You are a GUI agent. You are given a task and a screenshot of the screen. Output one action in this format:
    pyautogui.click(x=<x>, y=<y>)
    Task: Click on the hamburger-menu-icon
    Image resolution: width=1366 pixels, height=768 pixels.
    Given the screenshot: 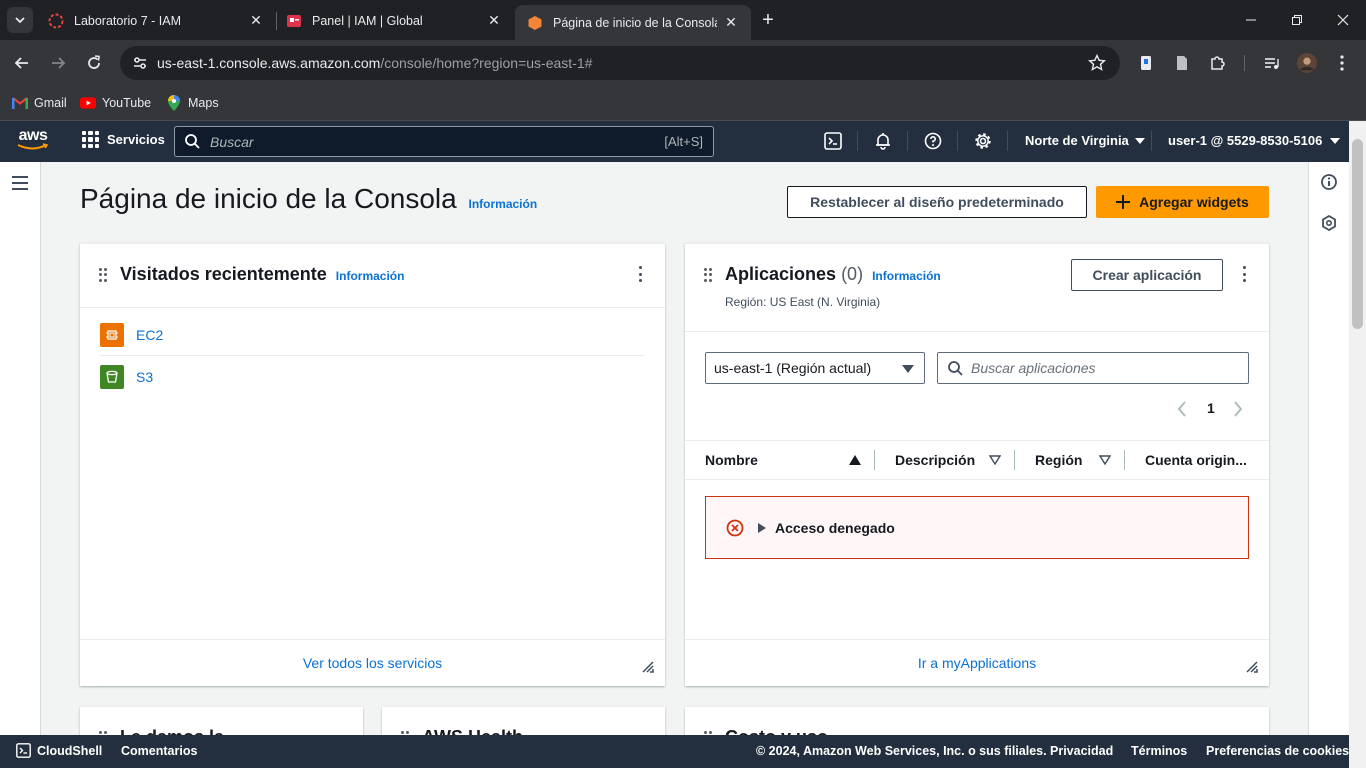 What is the action you would take?
    pyautogui.click(x=20, y=185)
    